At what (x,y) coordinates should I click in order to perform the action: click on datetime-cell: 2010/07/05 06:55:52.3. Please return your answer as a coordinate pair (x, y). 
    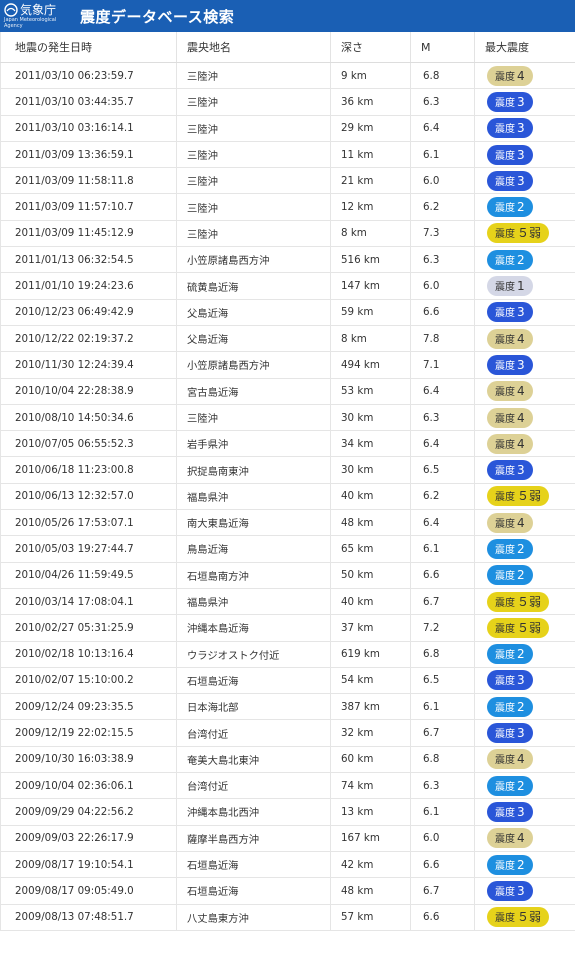
    Looking at the image, I should click on (88, 444).